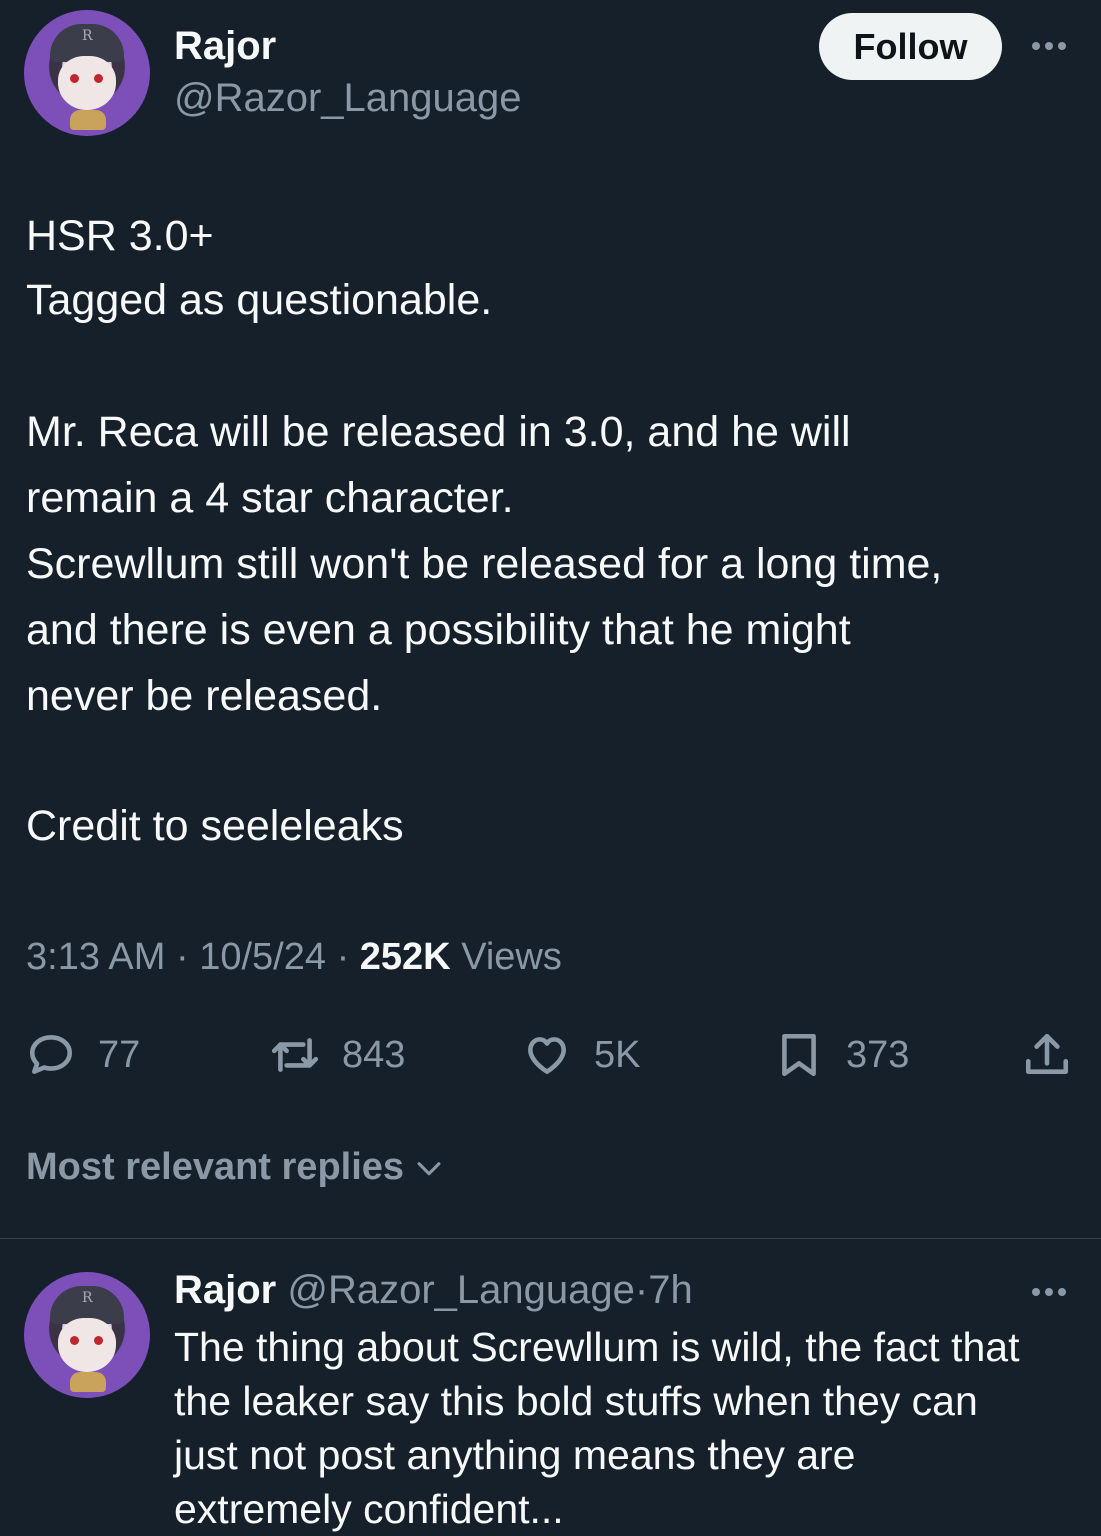  I want to click on author-avatar, so click(87, 73).